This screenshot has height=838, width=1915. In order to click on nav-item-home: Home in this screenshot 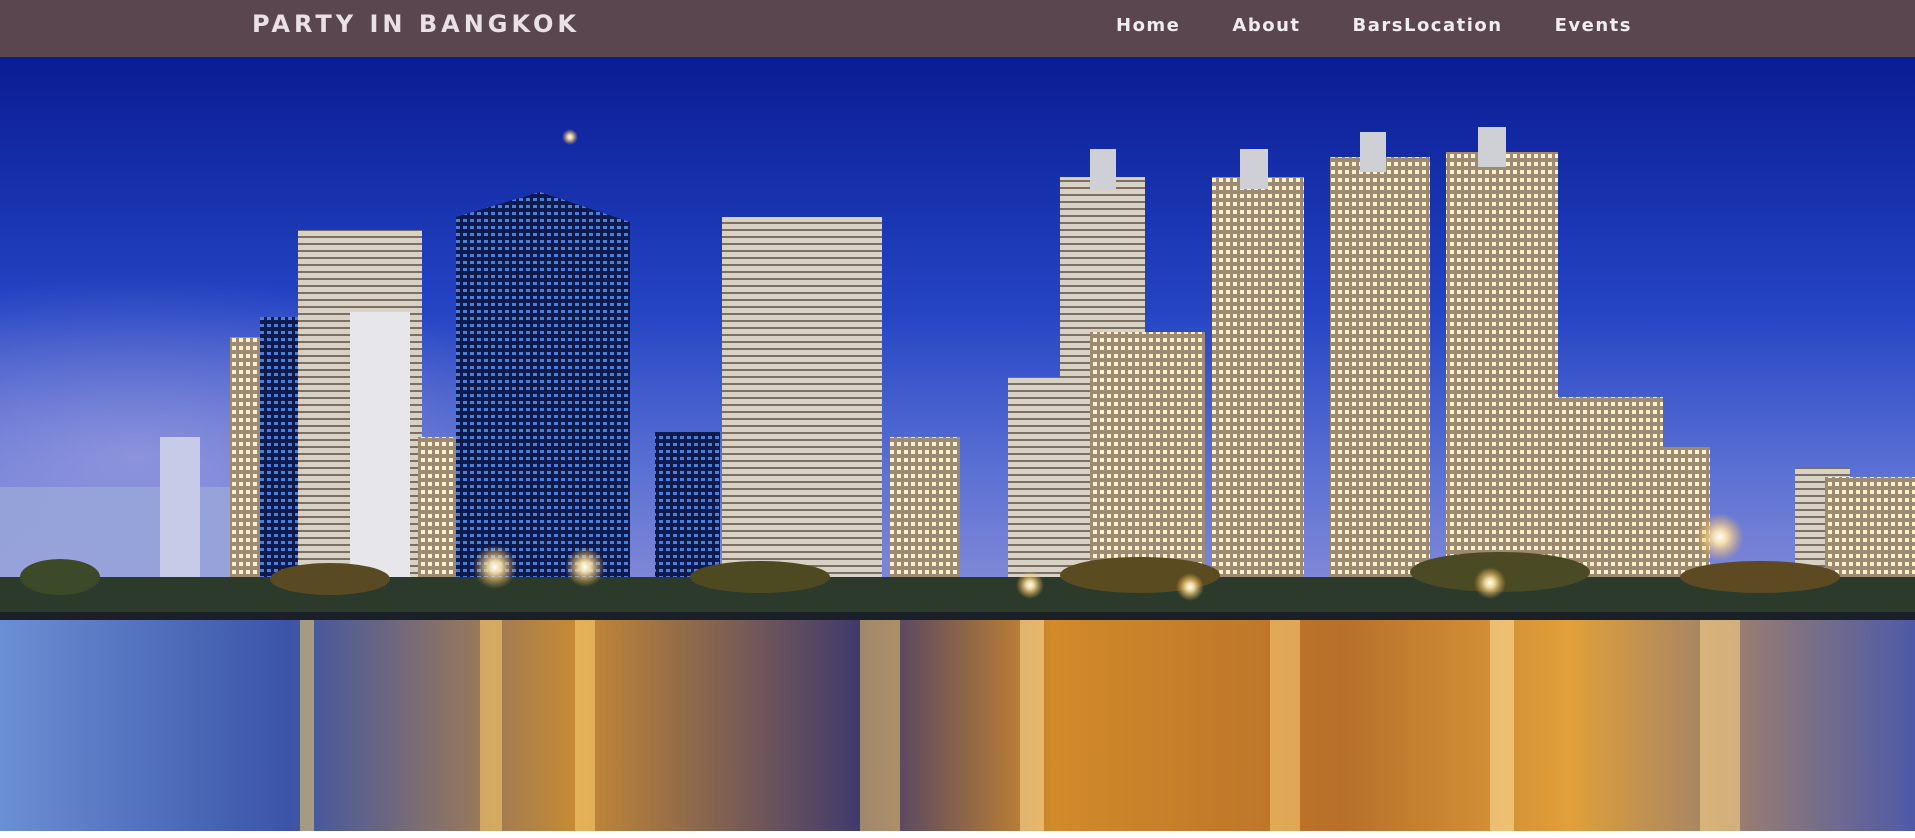, I will do `click(1148, 25)`.